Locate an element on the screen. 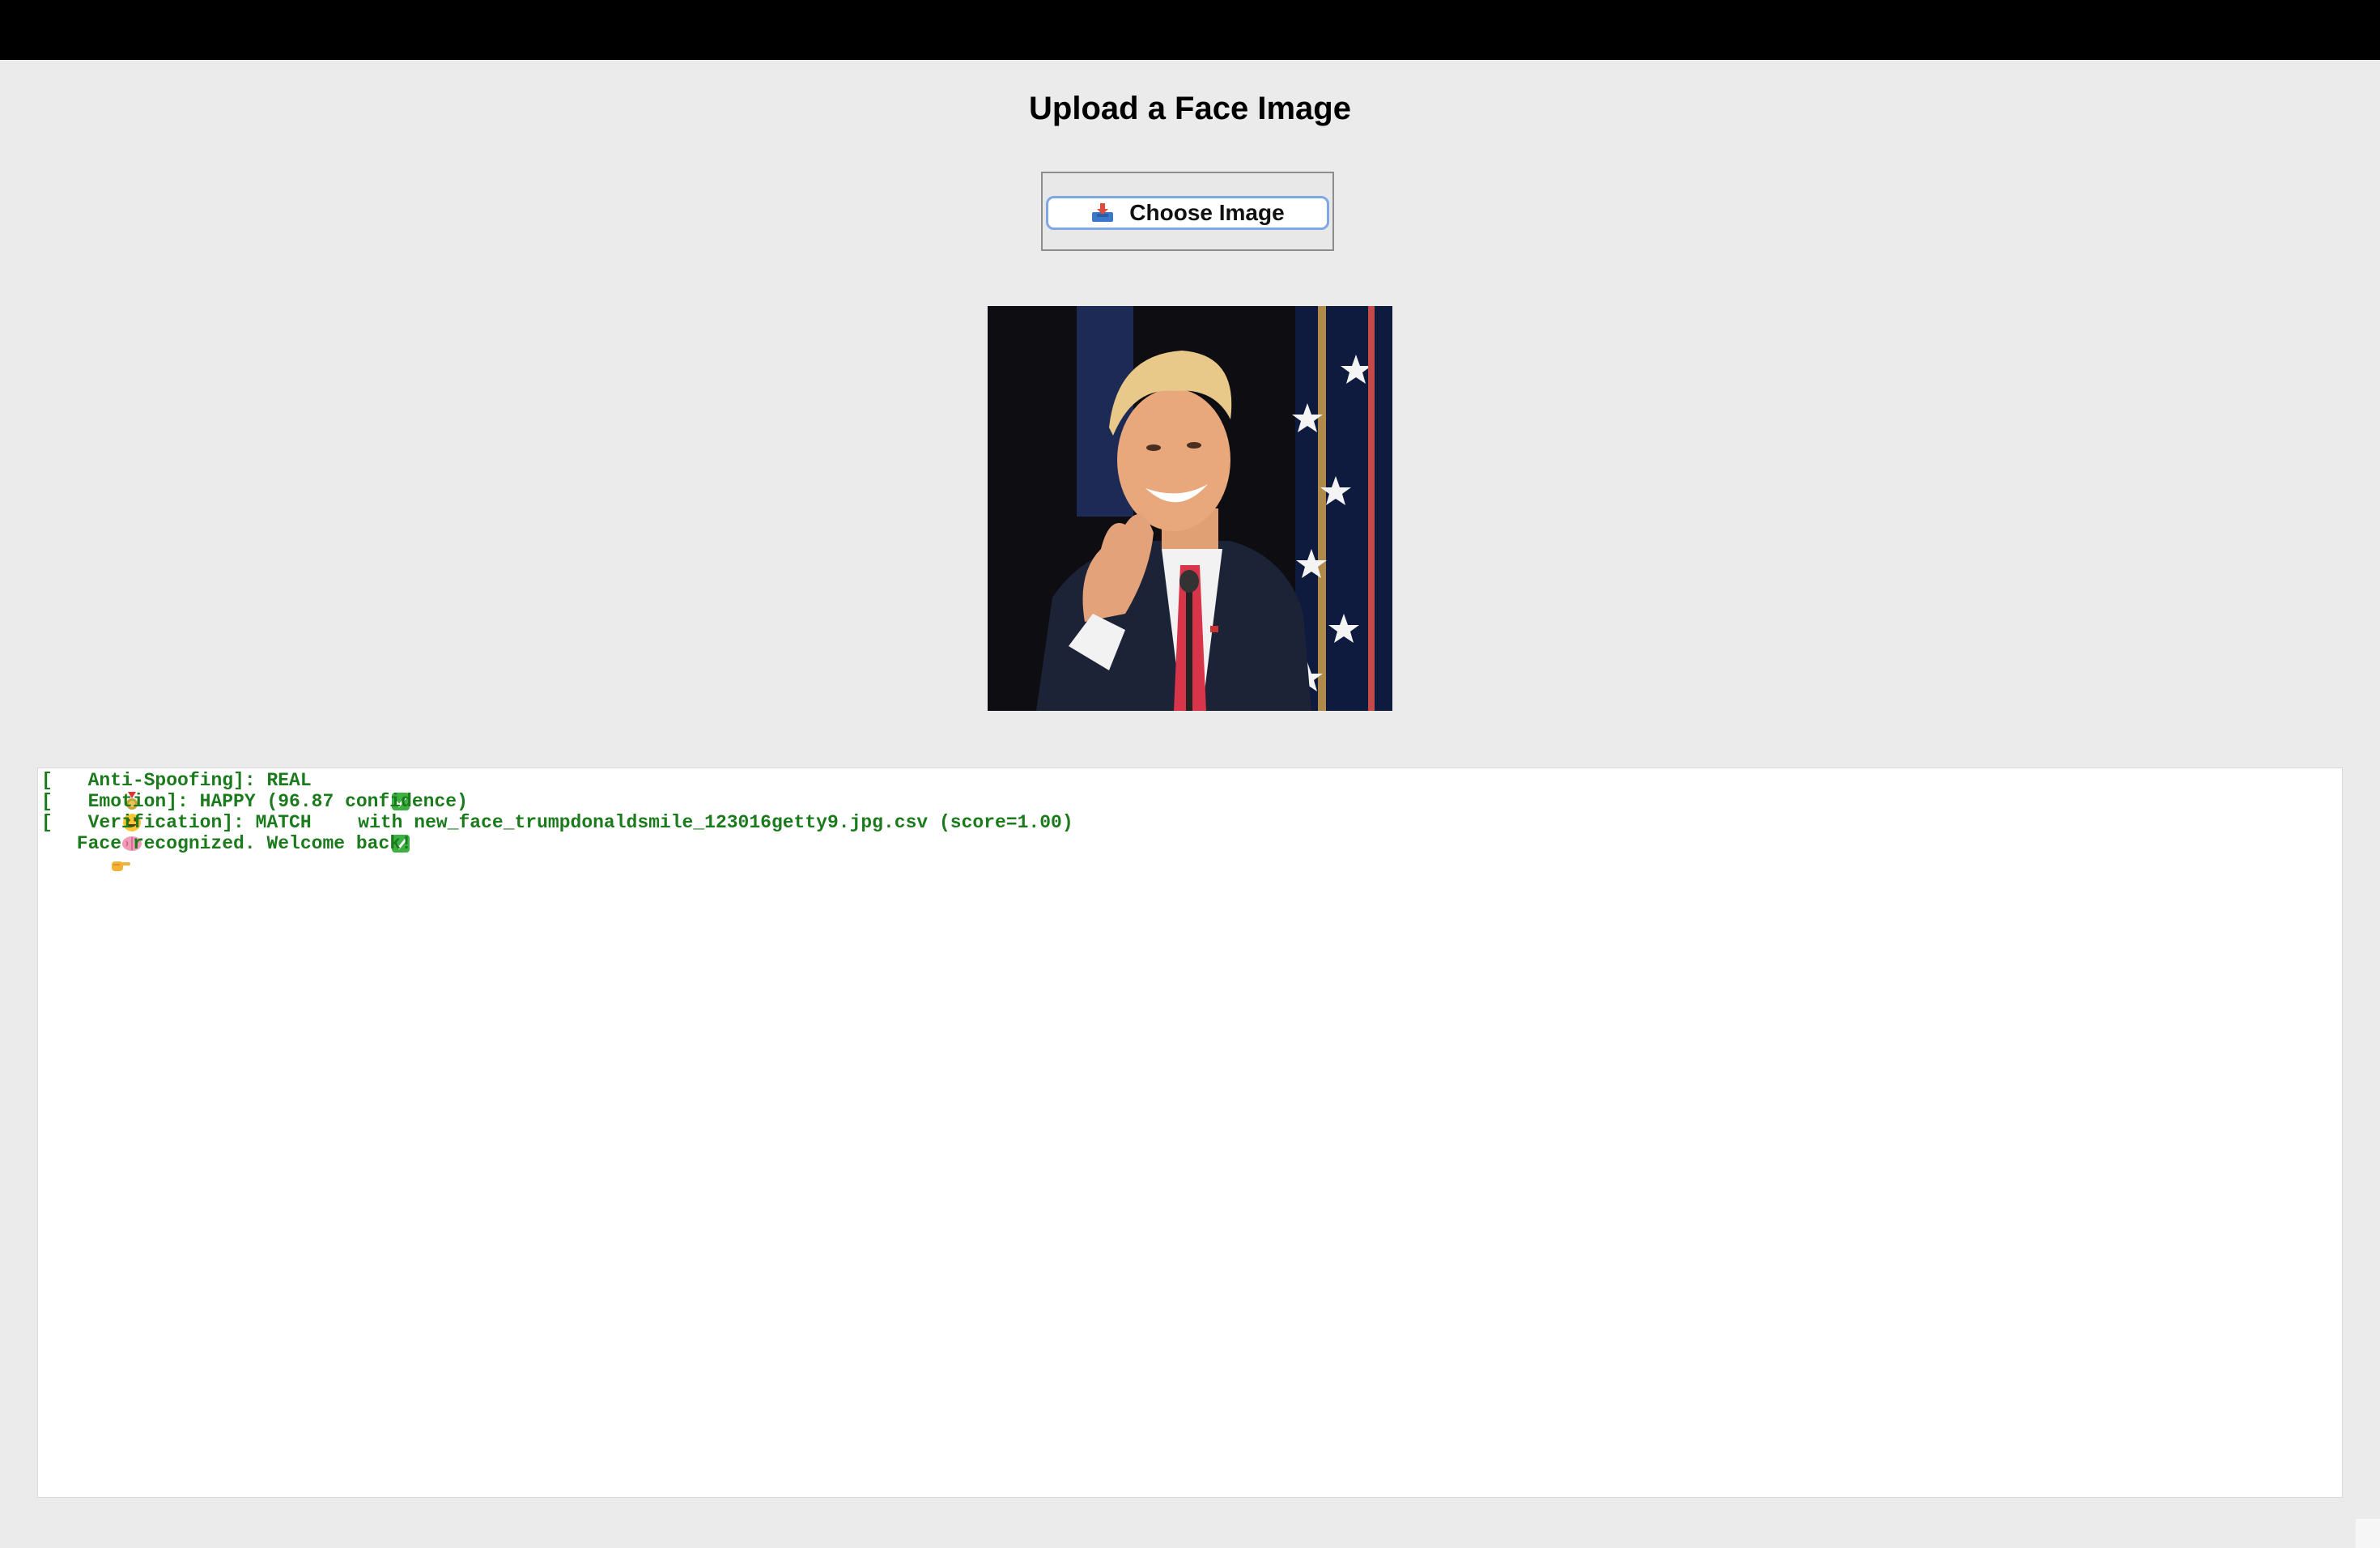  log-line-emotion: [ Emotion]: HAPPY (96.87 confidence) is located at coordinates (1190, 811).